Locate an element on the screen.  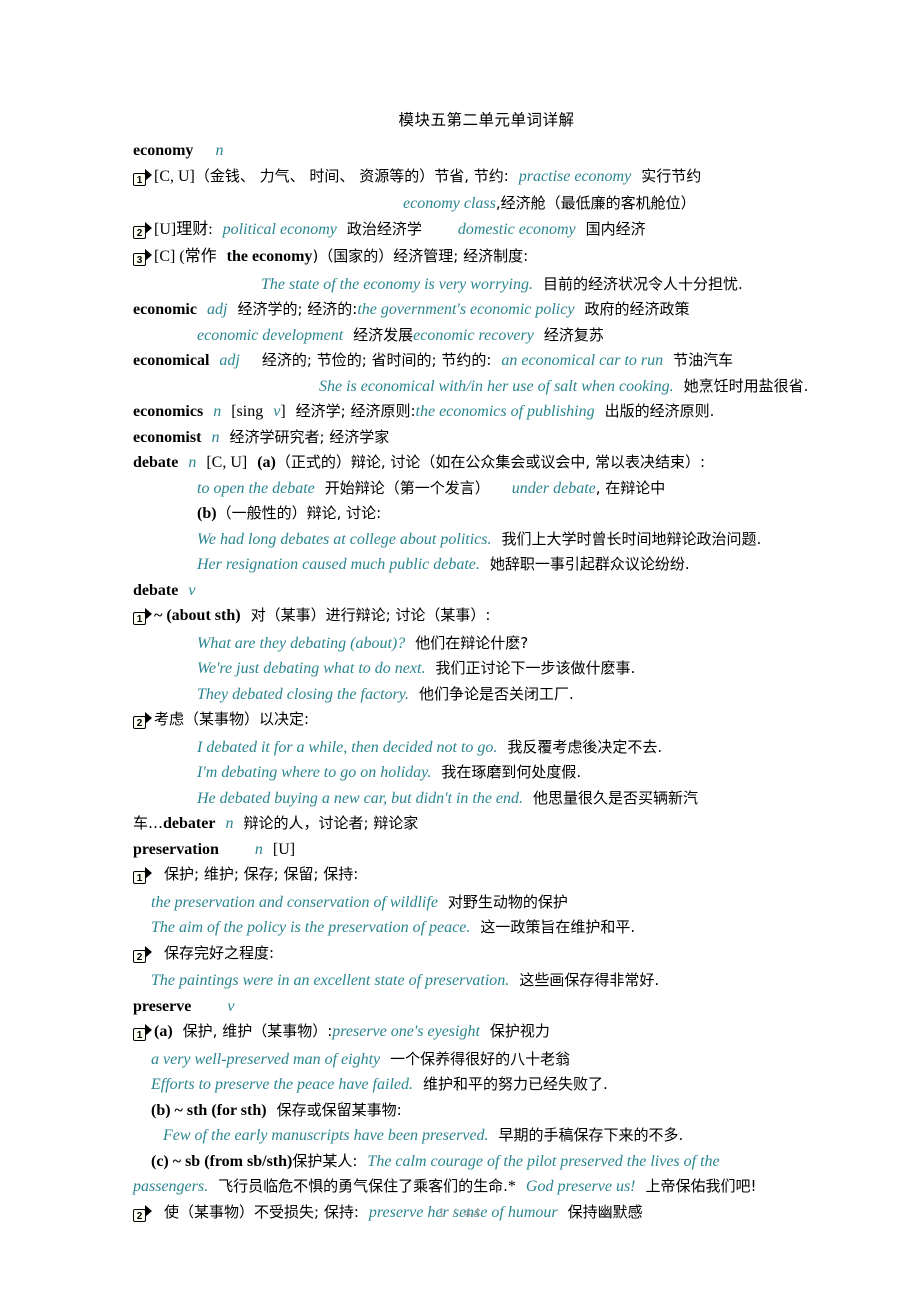
sense-number-marker: 1 is located at coordinates (142, 179).